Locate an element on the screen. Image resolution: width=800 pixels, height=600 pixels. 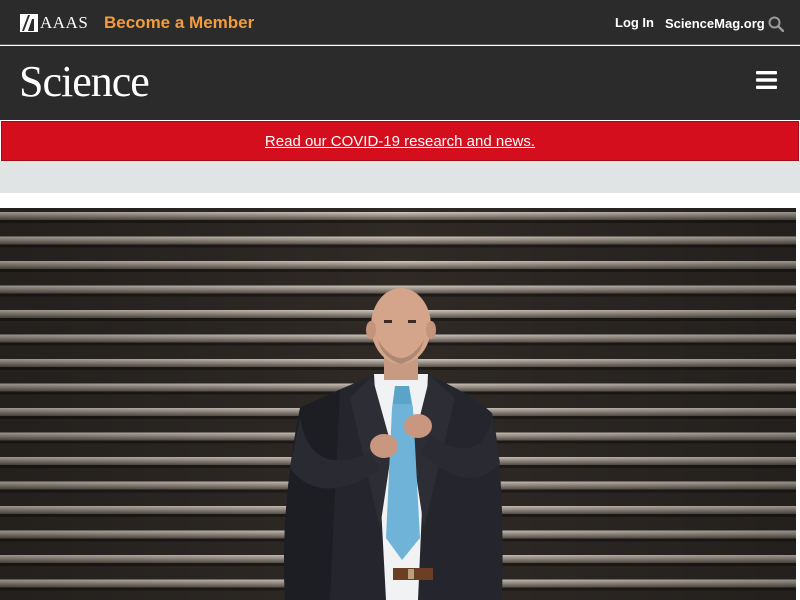
aaas-logo: AAAS is located at coordinates (54, 23).